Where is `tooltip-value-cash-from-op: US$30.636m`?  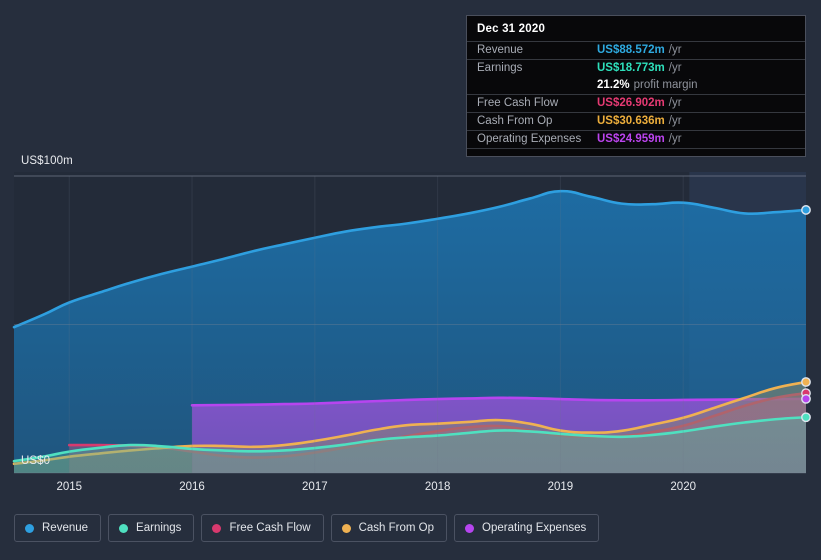 tooltip-value-cash-from-op: US$30.636m is located at coordinates (631, 121).